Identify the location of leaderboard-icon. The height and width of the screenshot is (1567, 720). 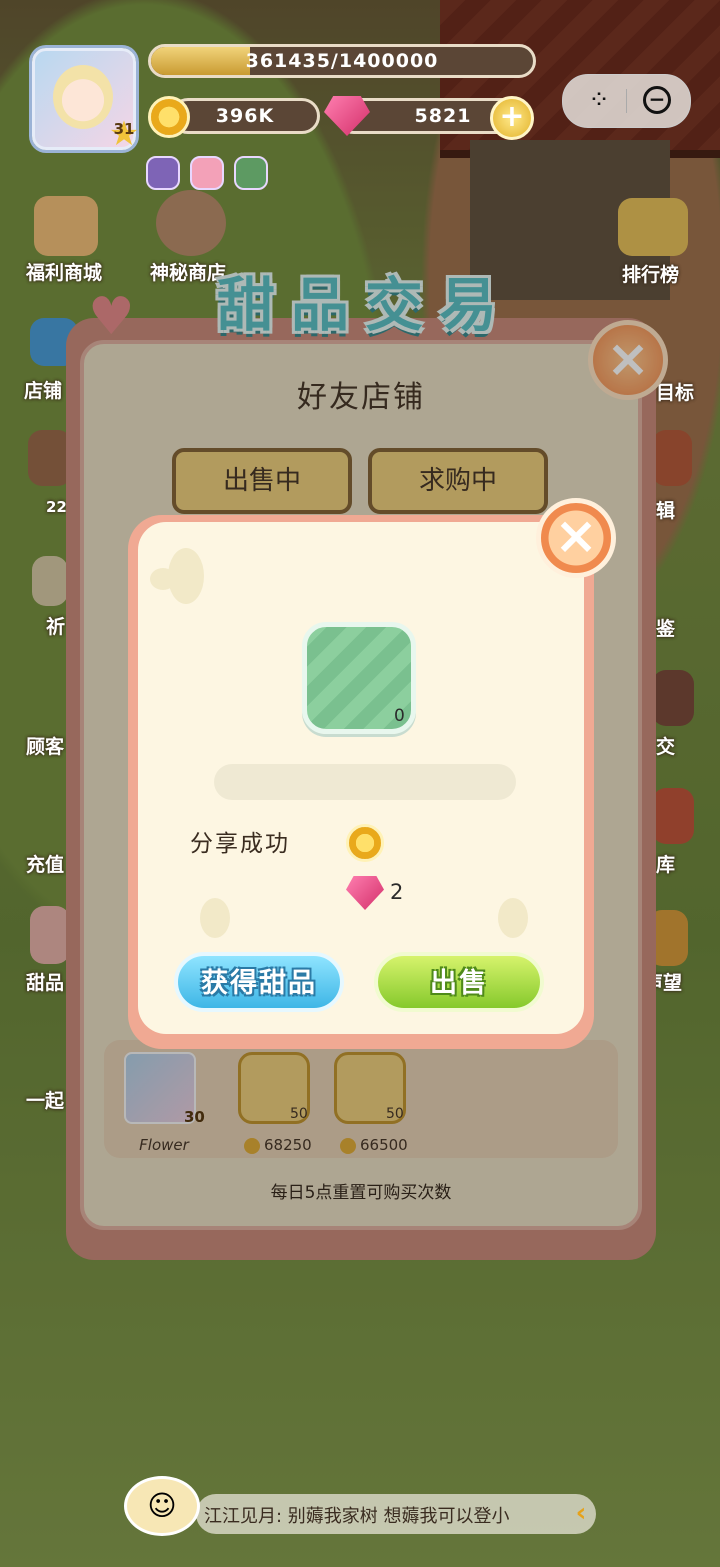
(653, 227).